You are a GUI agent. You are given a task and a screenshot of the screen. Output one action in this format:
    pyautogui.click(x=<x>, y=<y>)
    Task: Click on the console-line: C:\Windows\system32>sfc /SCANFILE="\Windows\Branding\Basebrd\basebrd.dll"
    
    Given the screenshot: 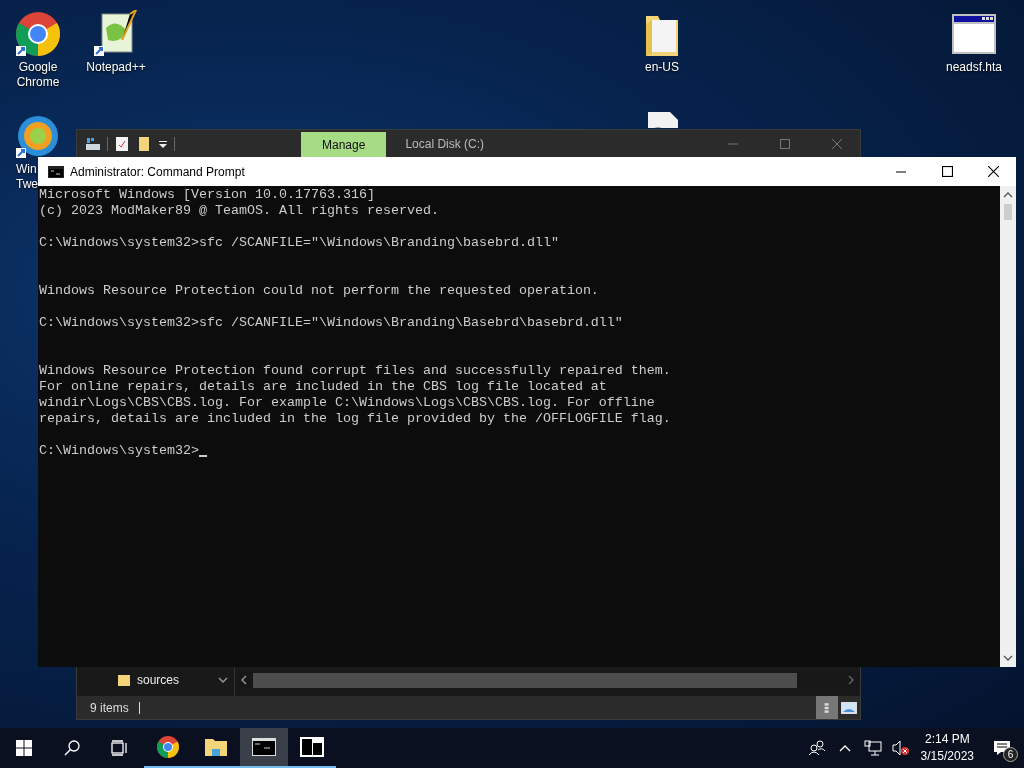 What is the action you would take?
    pyautogui.click(x=331, y=323)
    